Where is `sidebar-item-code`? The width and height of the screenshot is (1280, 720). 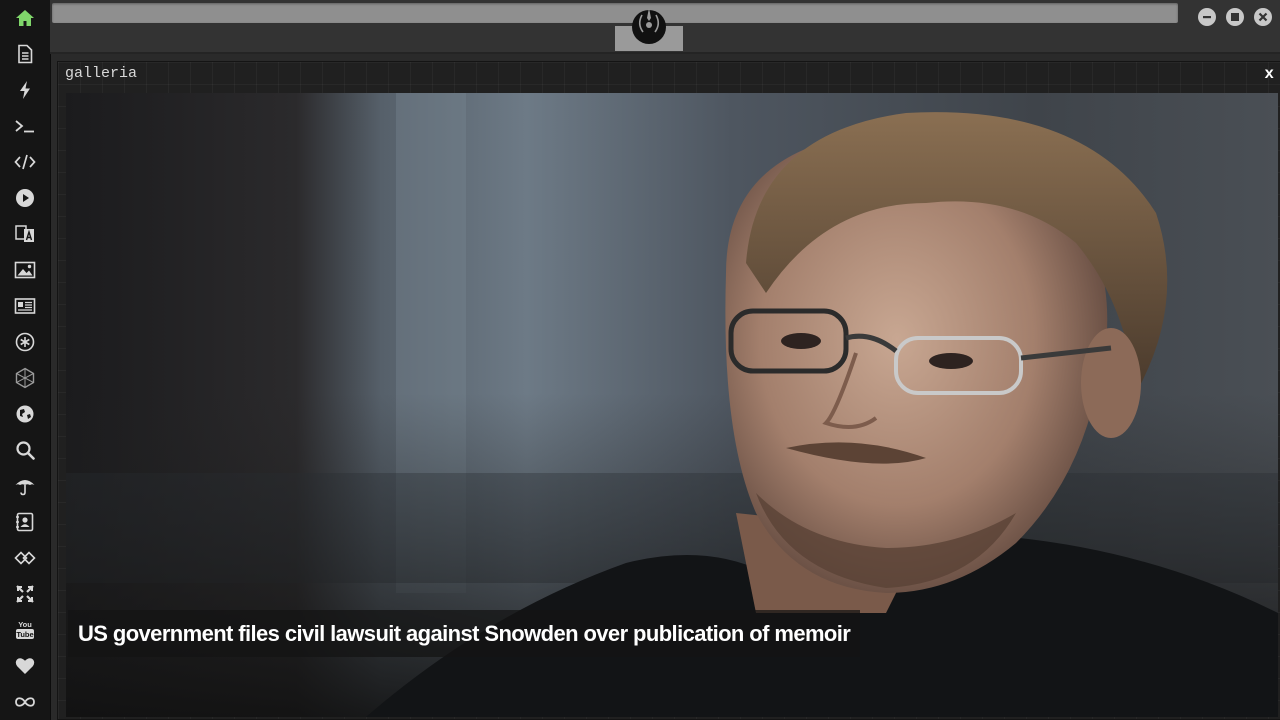 sidebar-item-code is located at coordinates (25, 162).